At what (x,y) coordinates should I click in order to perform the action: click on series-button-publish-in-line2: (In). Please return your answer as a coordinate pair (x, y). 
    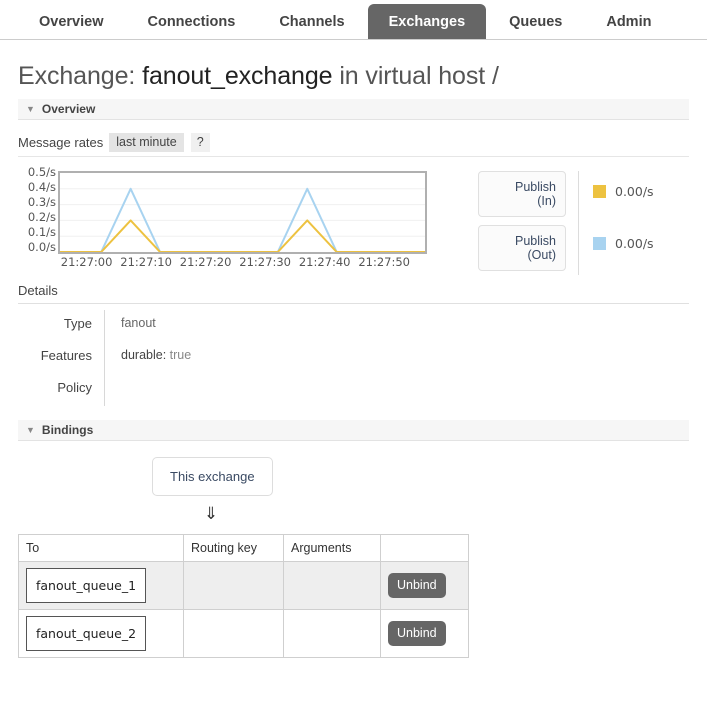
    Looking at the image, I should click on (546, 201).